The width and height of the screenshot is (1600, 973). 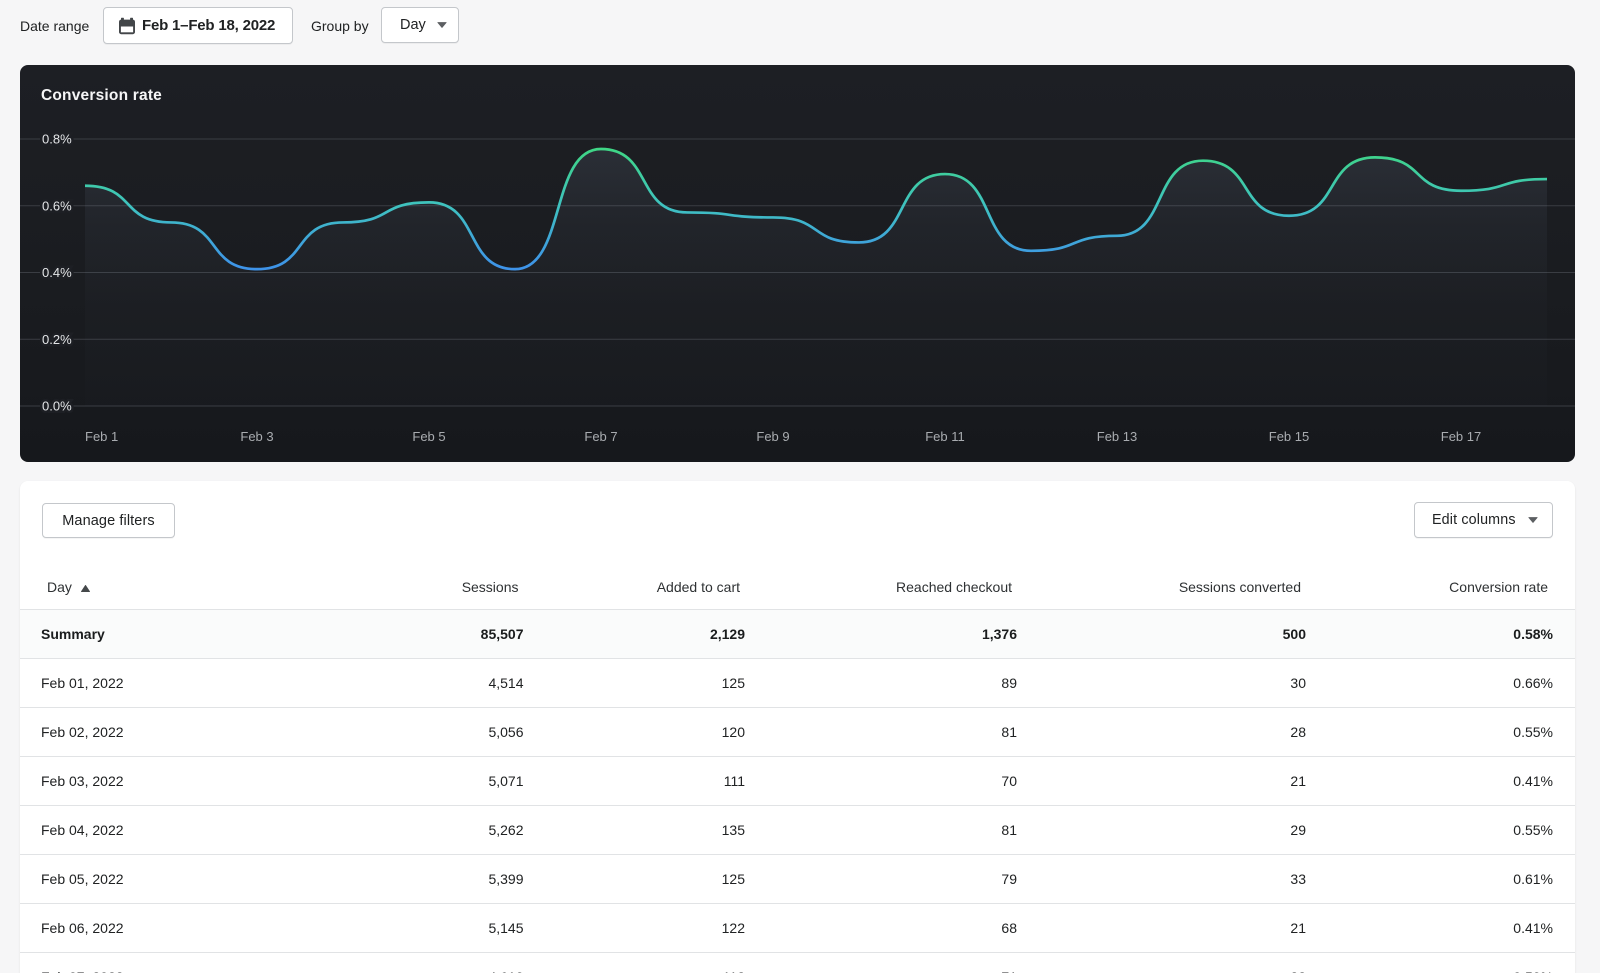 What do you see at coordinates (600, 436) in the screenshot?
I see `svg-text: Feb 7` at bounding box center [600, 436].